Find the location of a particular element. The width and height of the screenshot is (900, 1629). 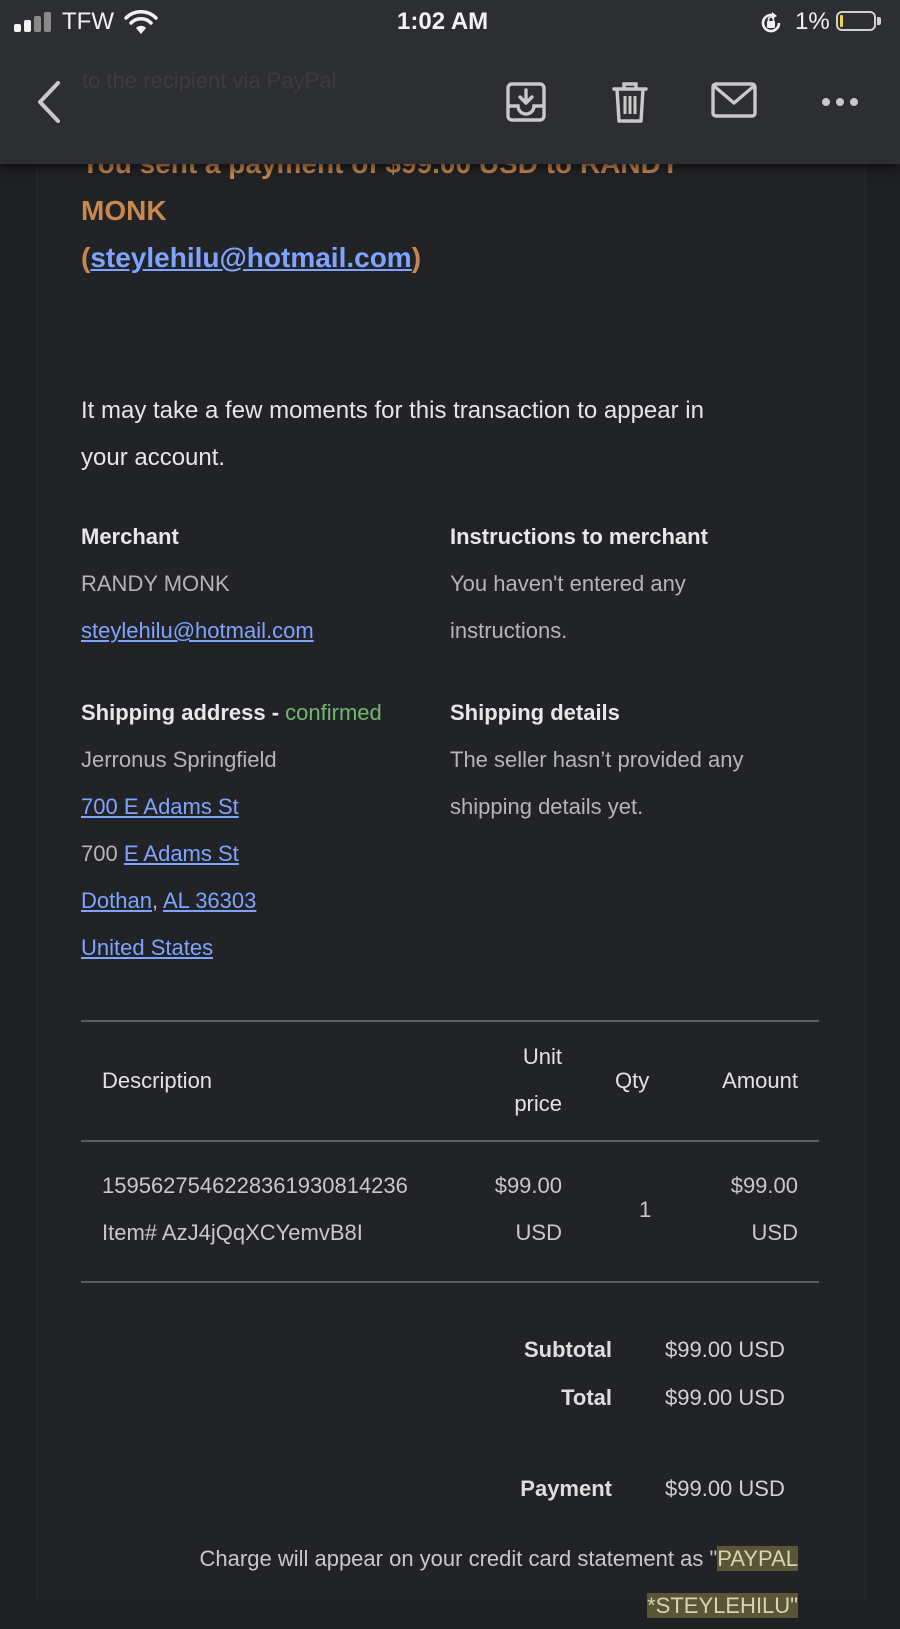

item-amount: $99.00 is located at coordinates (764, 1185).